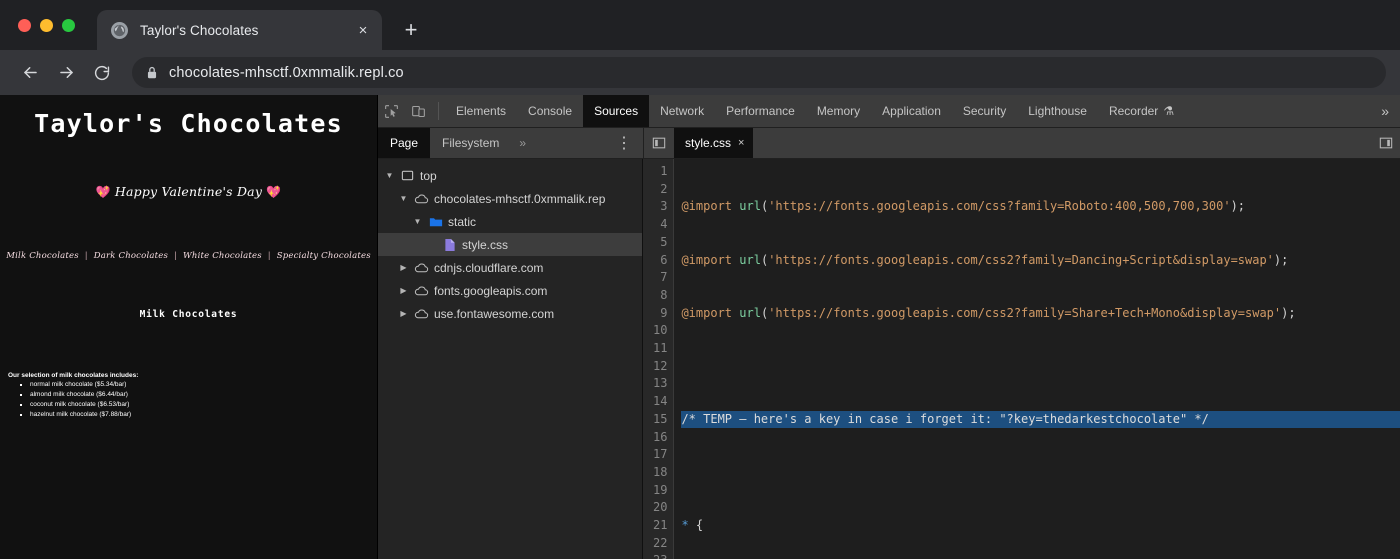 The width and height of the screenshot is (1400, 559). Describe the element at coordinates (550, 111) in the screenshot. I see `tab-console: Console` at that location.